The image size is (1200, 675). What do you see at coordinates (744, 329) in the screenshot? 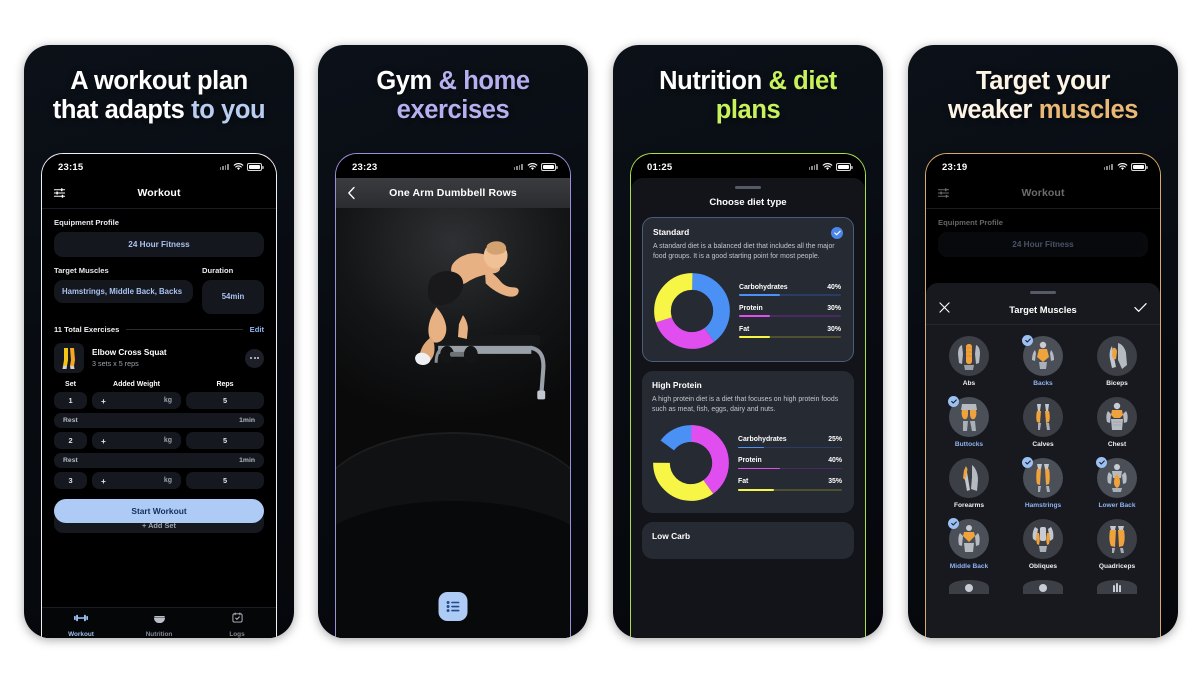
I see `macro-label: Fat` at bounding box center [744, 329].